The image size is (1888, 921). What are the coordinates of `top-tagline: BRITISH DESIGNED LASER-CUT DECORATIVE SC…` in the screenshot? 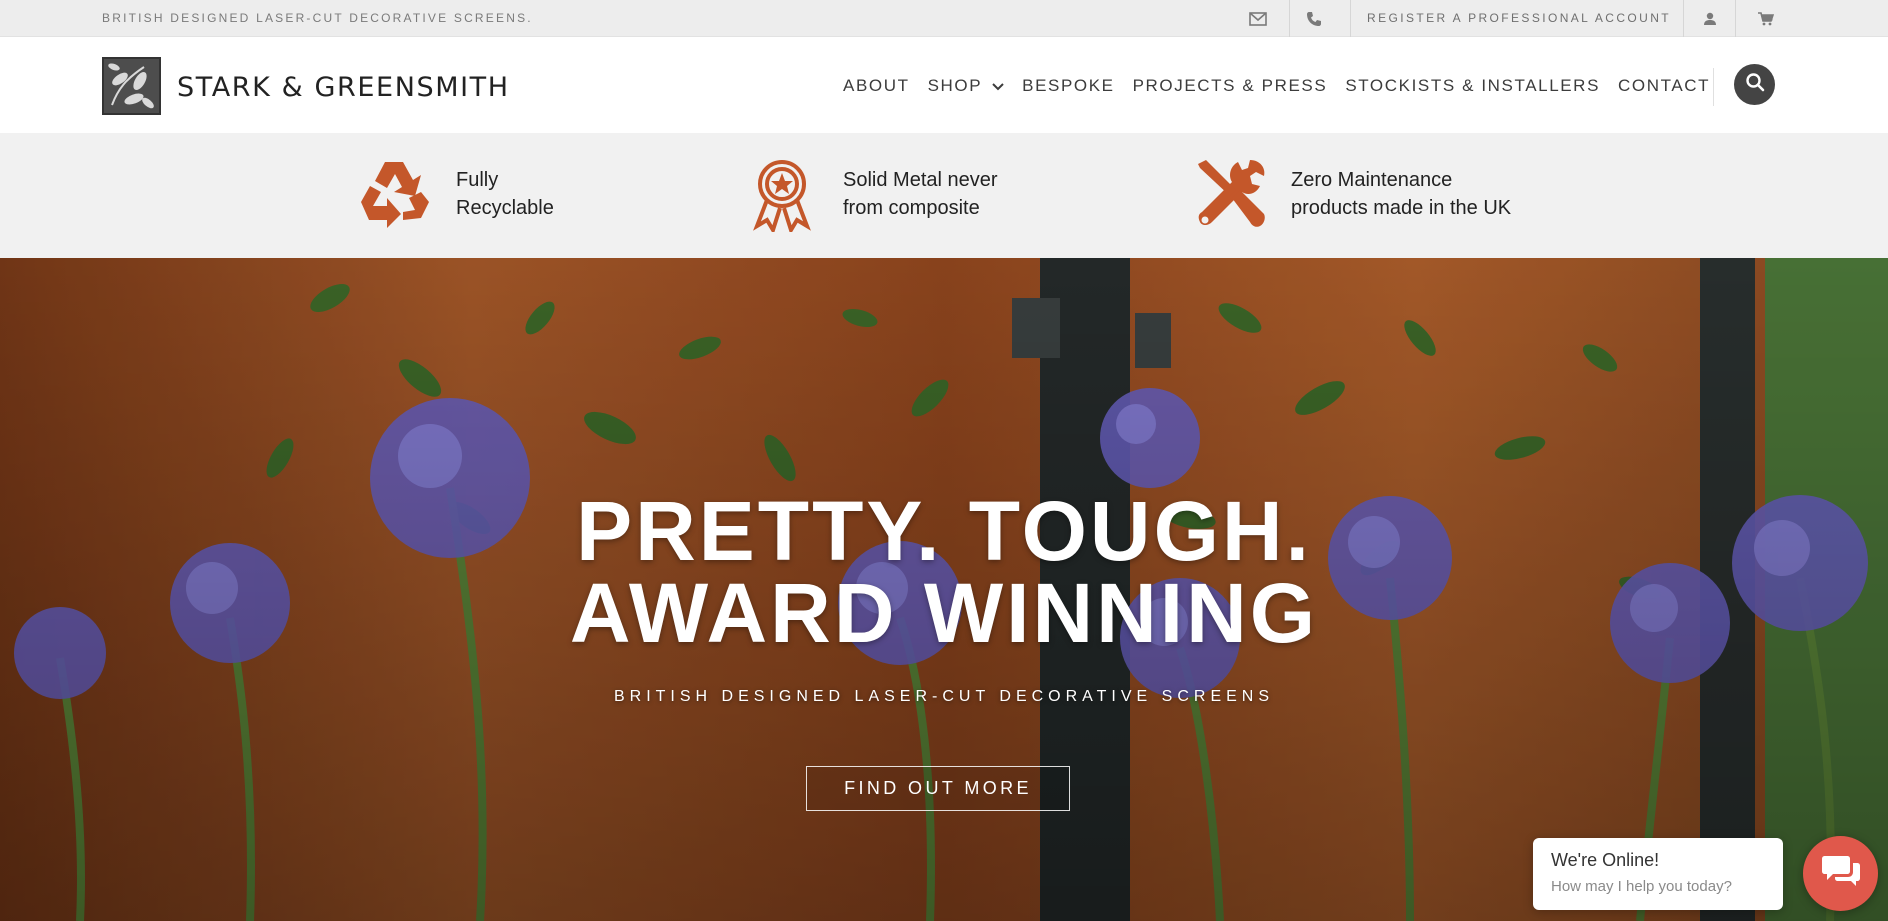 It's located at (317, 18).